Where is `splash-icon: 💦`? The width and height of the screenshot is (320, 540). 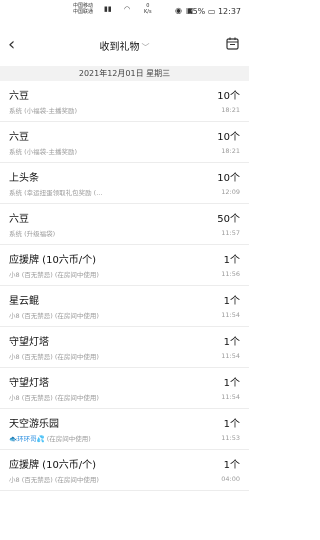 splash-icon: 💦 is located at coordinates (40, 439).